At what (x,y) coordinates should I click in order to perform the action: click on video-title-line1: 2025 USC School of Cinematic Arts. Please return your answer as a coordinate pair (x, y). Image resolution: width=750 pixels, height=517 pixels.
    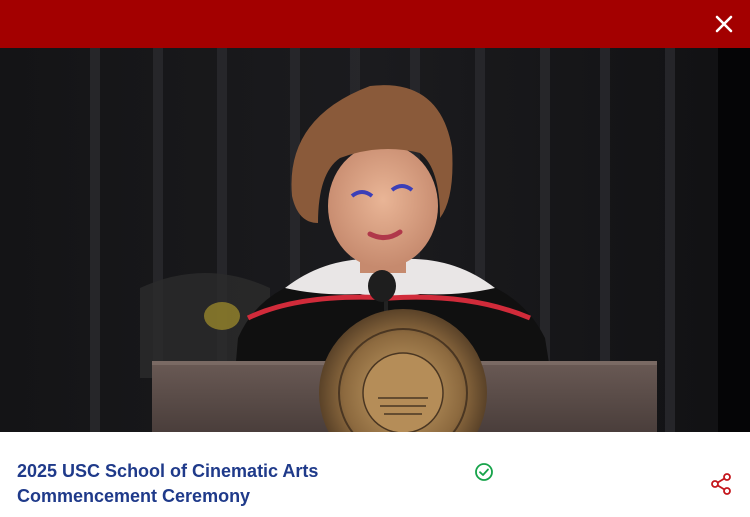
    Looking at the image, I should click on (168, 471).